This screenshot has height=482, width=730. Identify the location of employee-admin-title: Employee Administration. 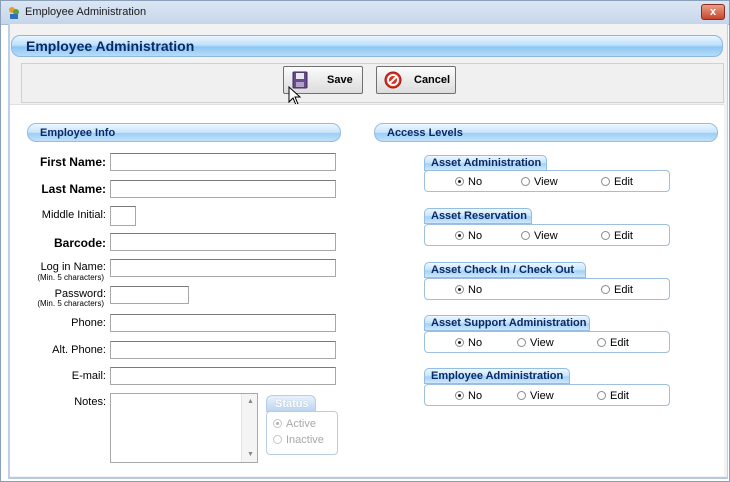
(497, 376).